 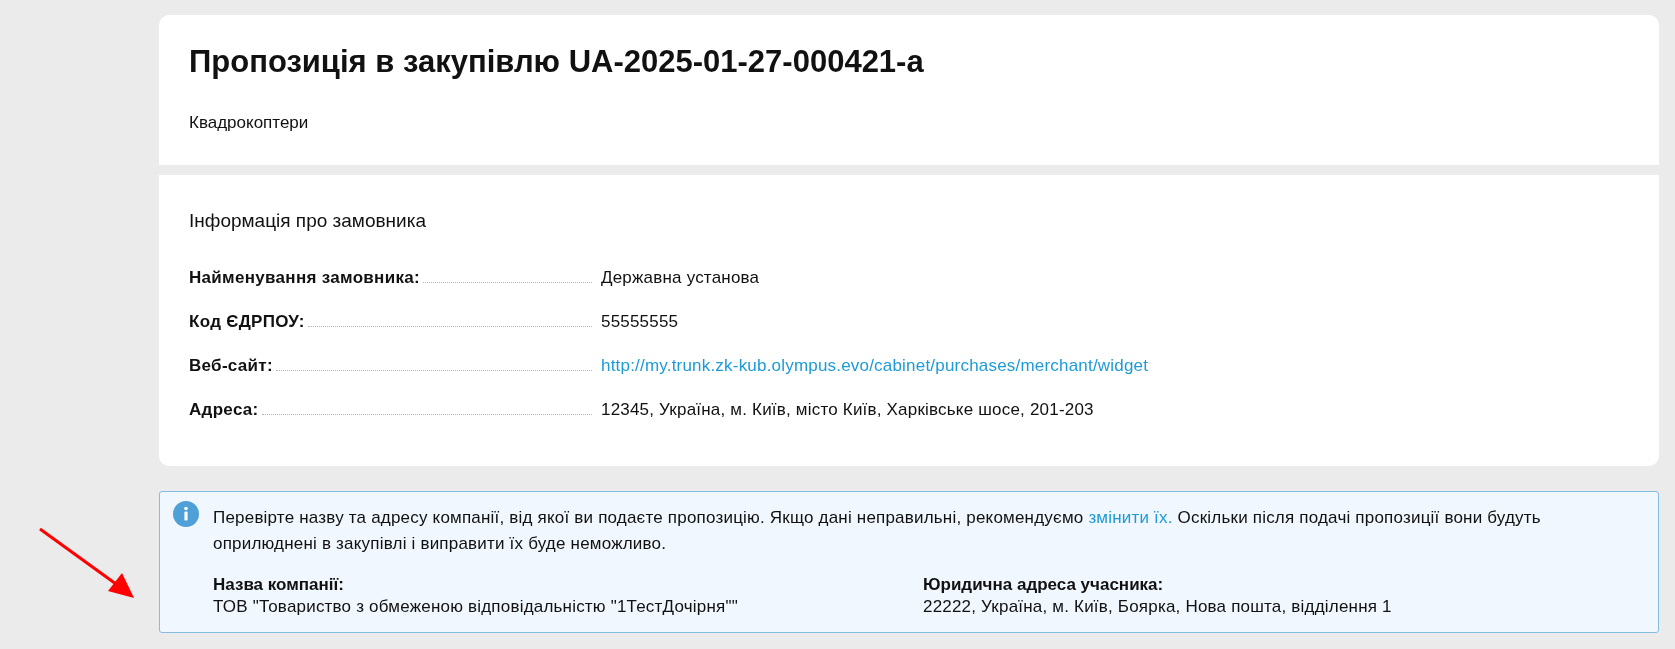 What do you see at coordinates (231, 366) in the screenshot?
I see `field-label: Веб-сайт:` at bounding box center [231, 366].